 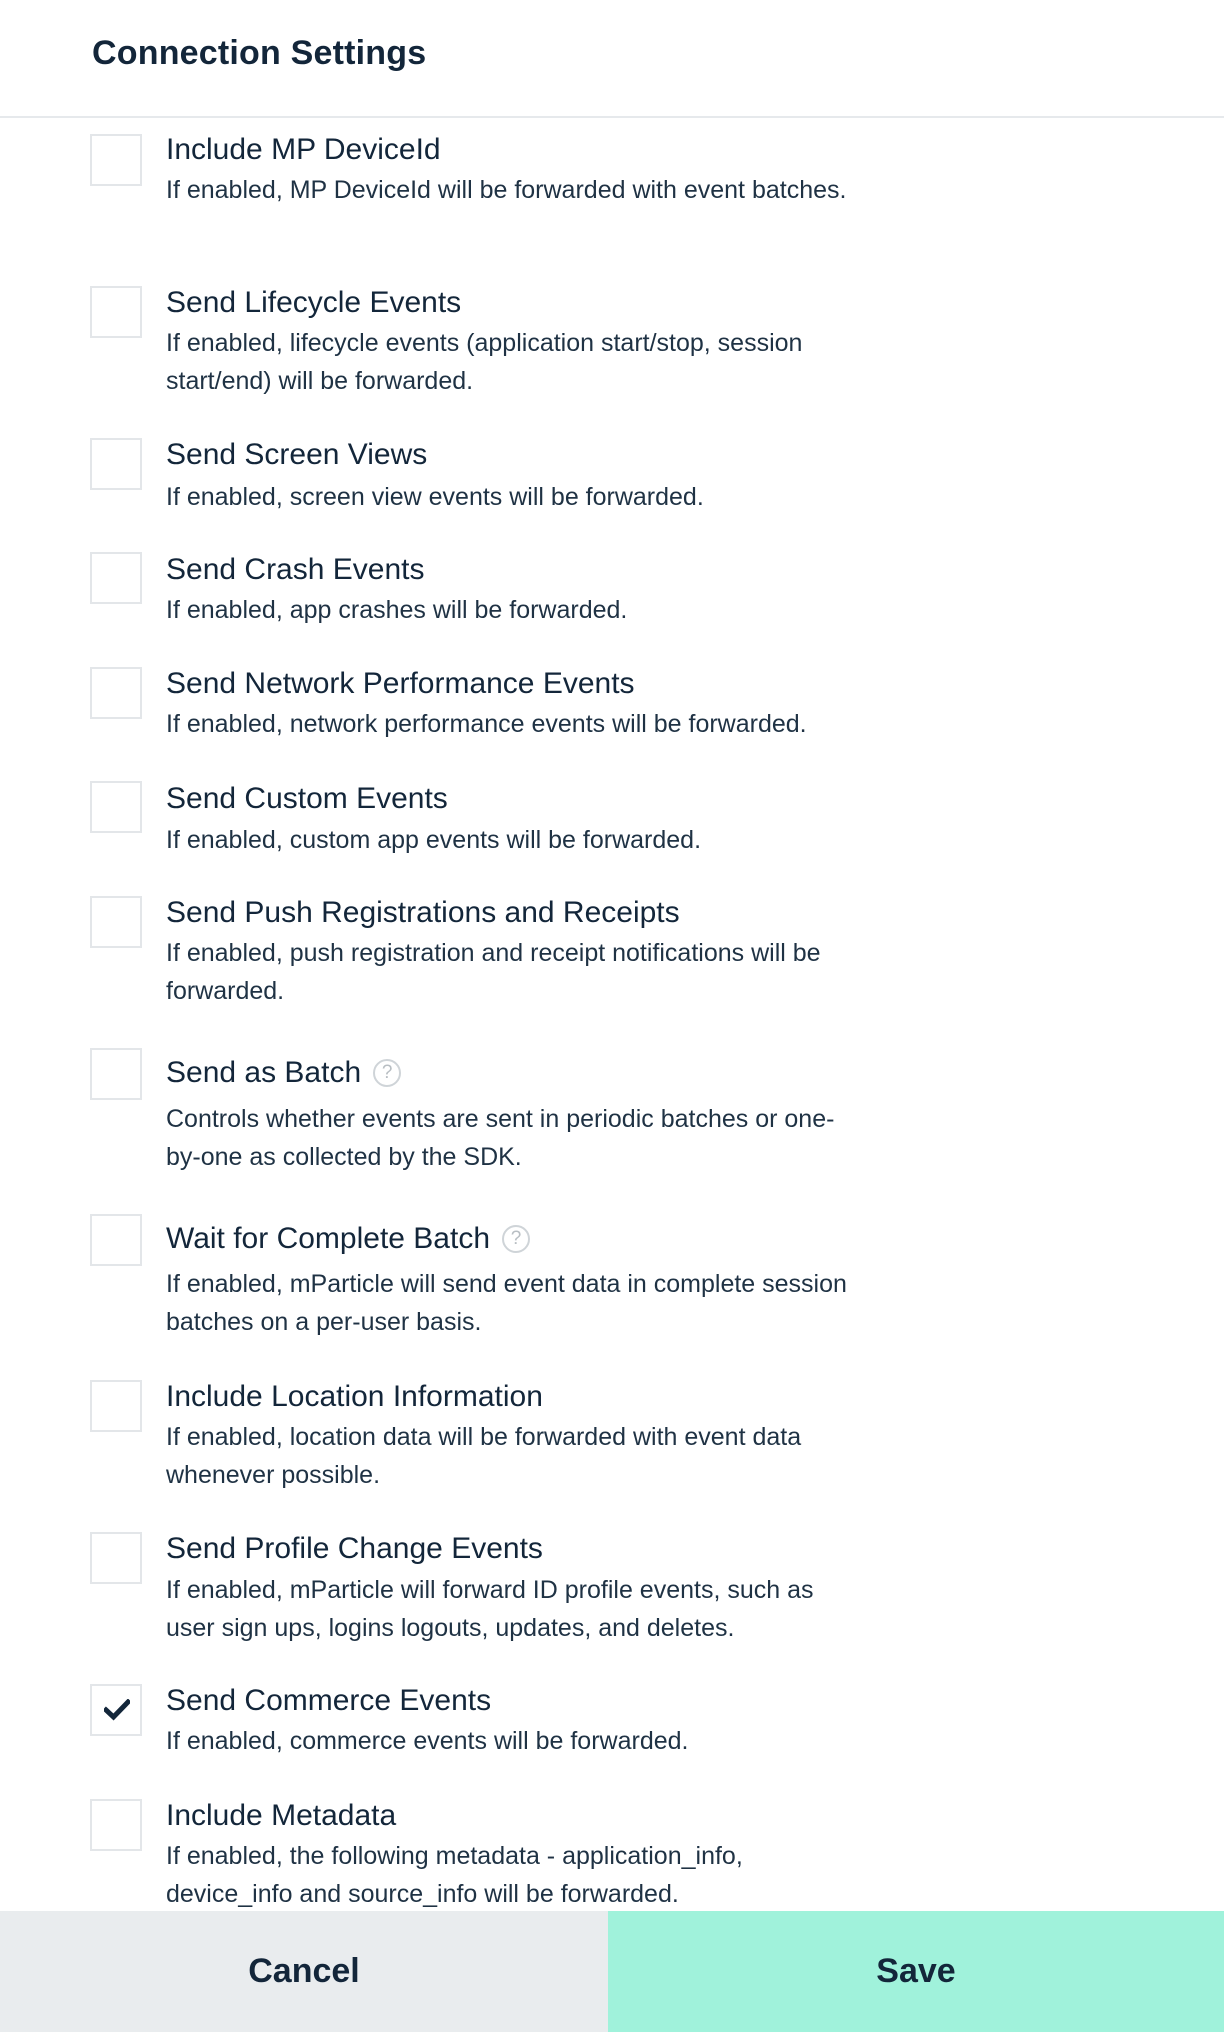 What do you see at coordinates (303, 149) in the screenshot?
I see `setting-title: Include MP DeviceId` at bounding box center [303, 149].